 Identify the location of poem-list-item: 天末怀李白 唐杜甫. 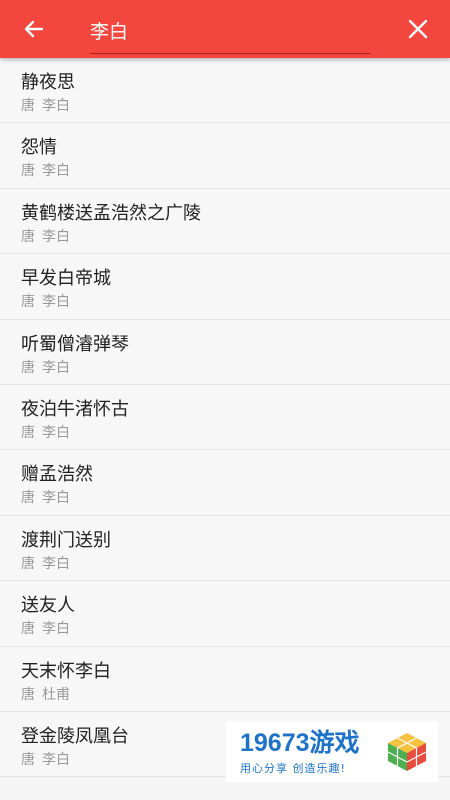
(225, 679).